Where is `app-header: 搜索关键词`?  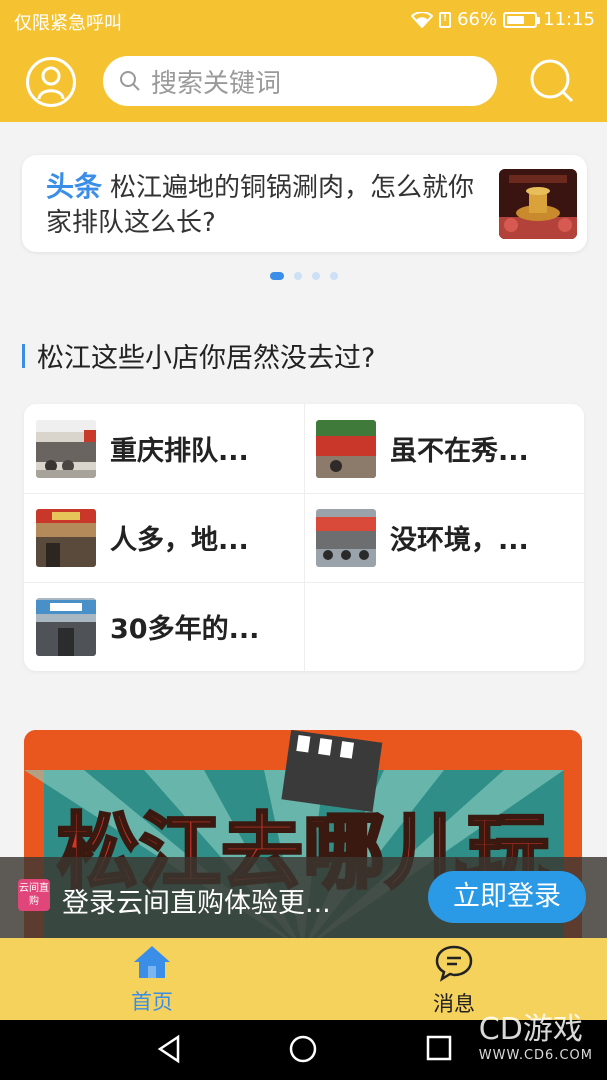
app-header: 搜索关键词 is located at coordinates (303, 82).